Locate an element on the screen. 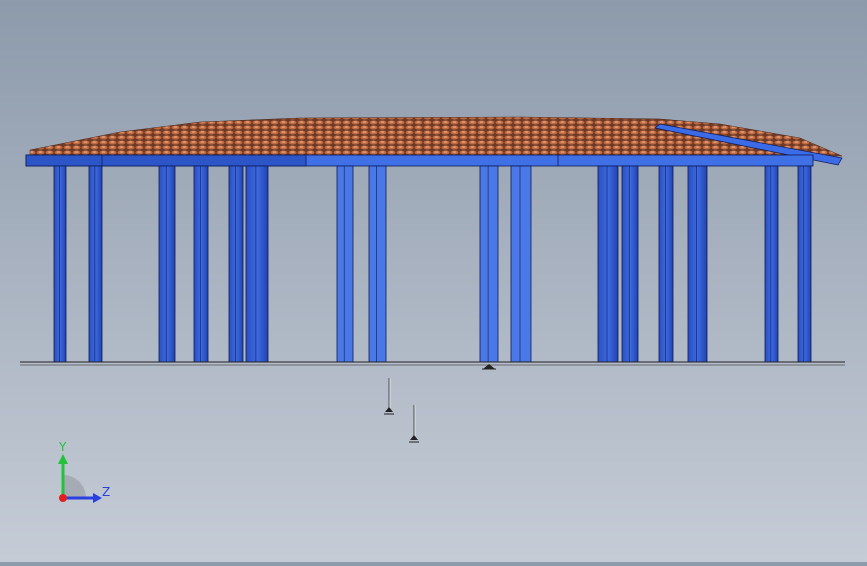 The width and height of the screenshot is (867, 566). triad-graphic is located at coordinates (80, 478).